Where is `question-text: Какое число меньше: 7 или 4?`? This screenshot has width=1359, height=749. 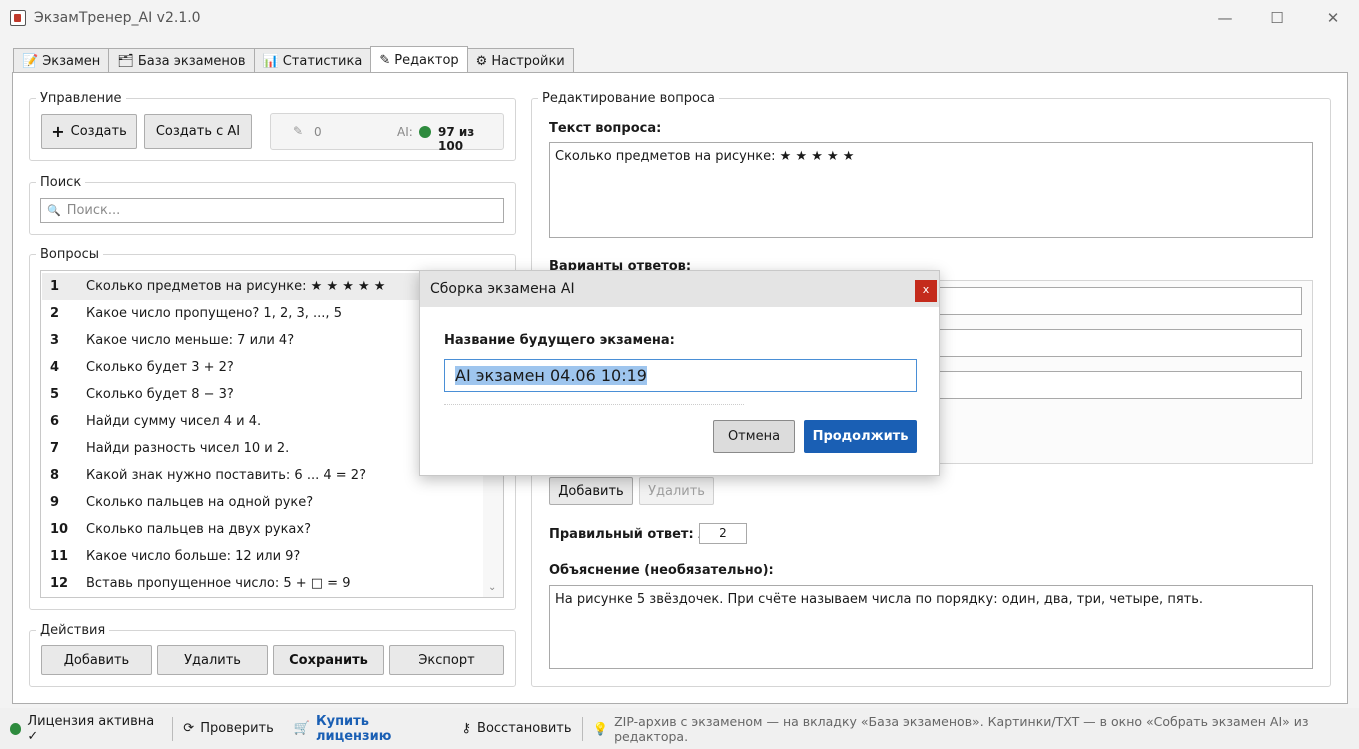 question-text: Какое число меньше: 7 или 4? is located at coordinates (190, 340).